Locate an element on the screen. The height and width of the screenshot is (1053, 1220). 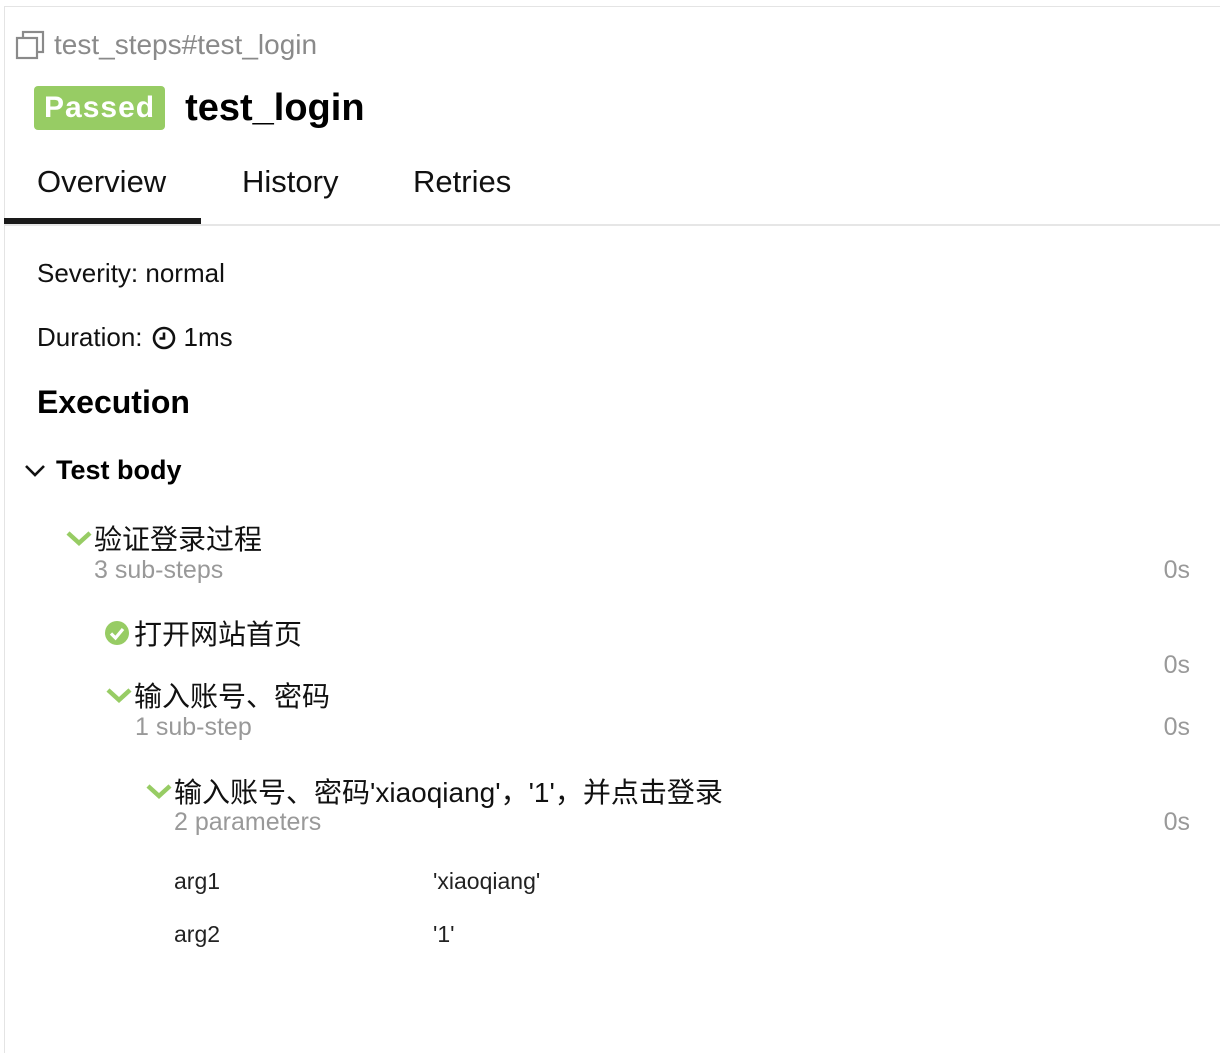
step-title: 打开网站首页 is located at coordinates (218, 634).